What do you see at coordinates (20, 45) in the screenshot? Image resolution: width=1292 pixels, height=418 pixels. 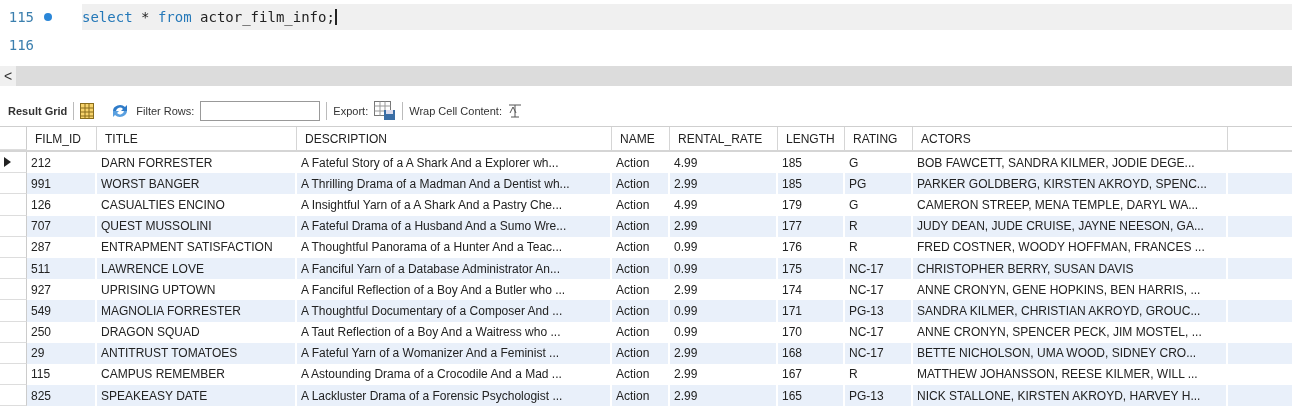 I see `line-number: 116` at bounding box center [20, 45].